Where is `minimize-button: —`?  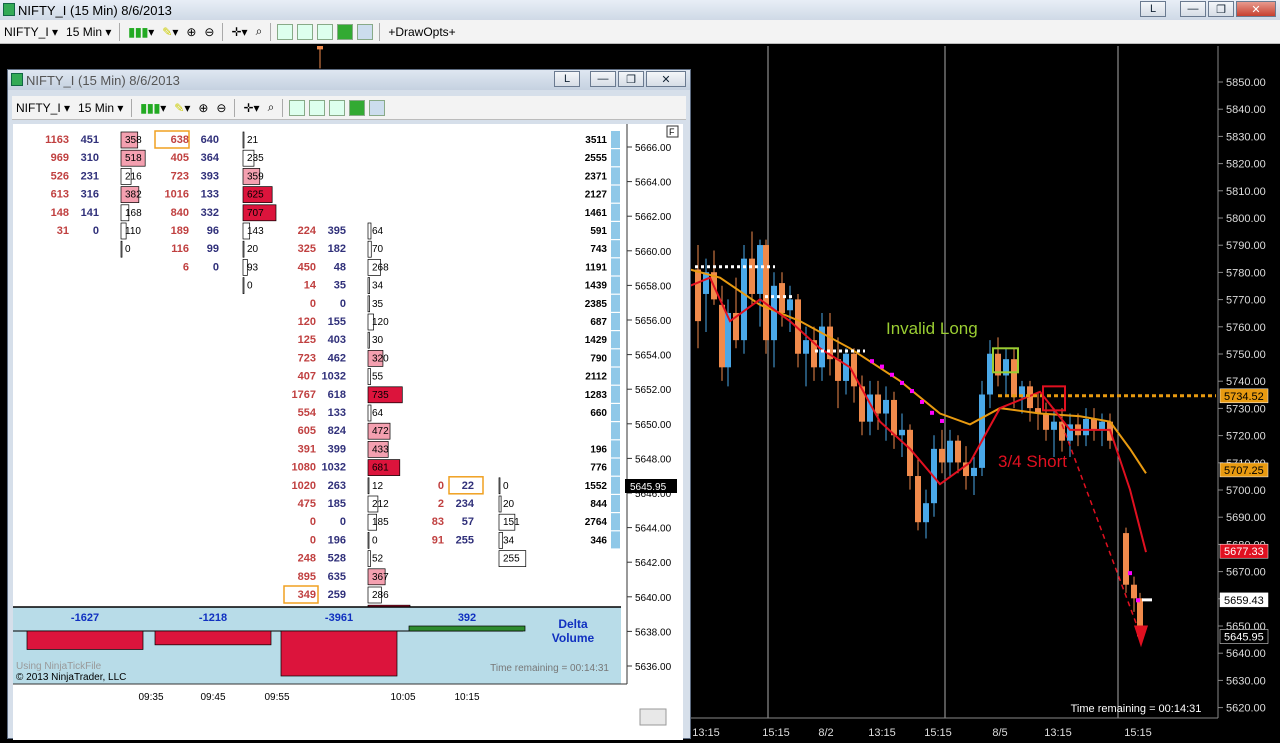 minimize-button: — is located at coordinates (1193, 9).